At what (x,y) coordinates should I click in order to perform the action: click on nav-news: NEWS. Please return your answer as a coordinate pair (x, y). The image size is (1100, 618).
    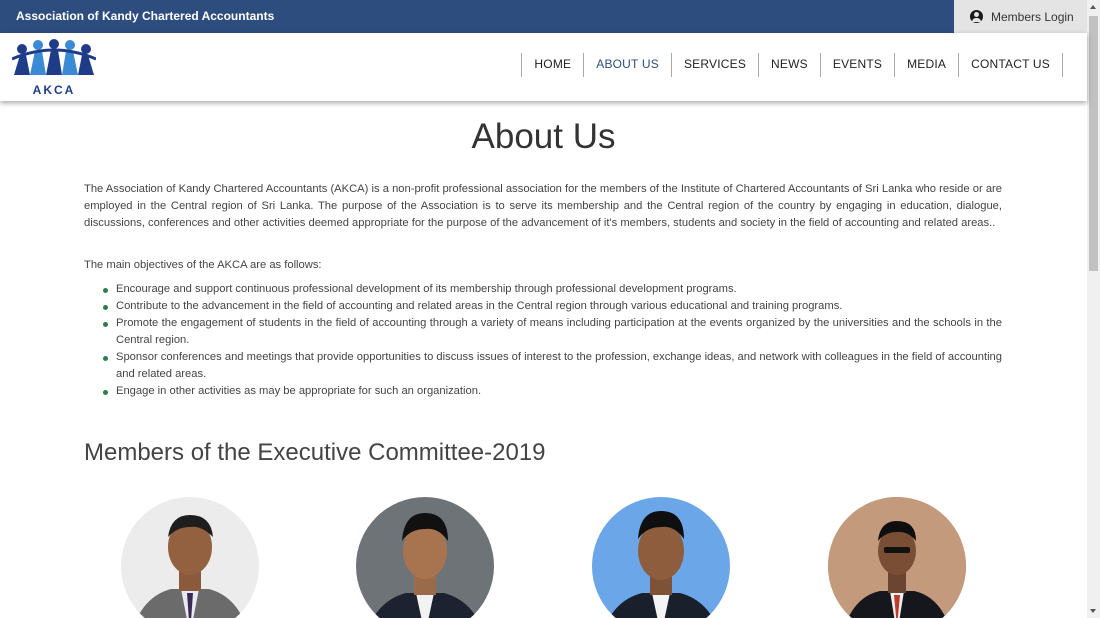
    Looking at the image, I should click on (790, 65).